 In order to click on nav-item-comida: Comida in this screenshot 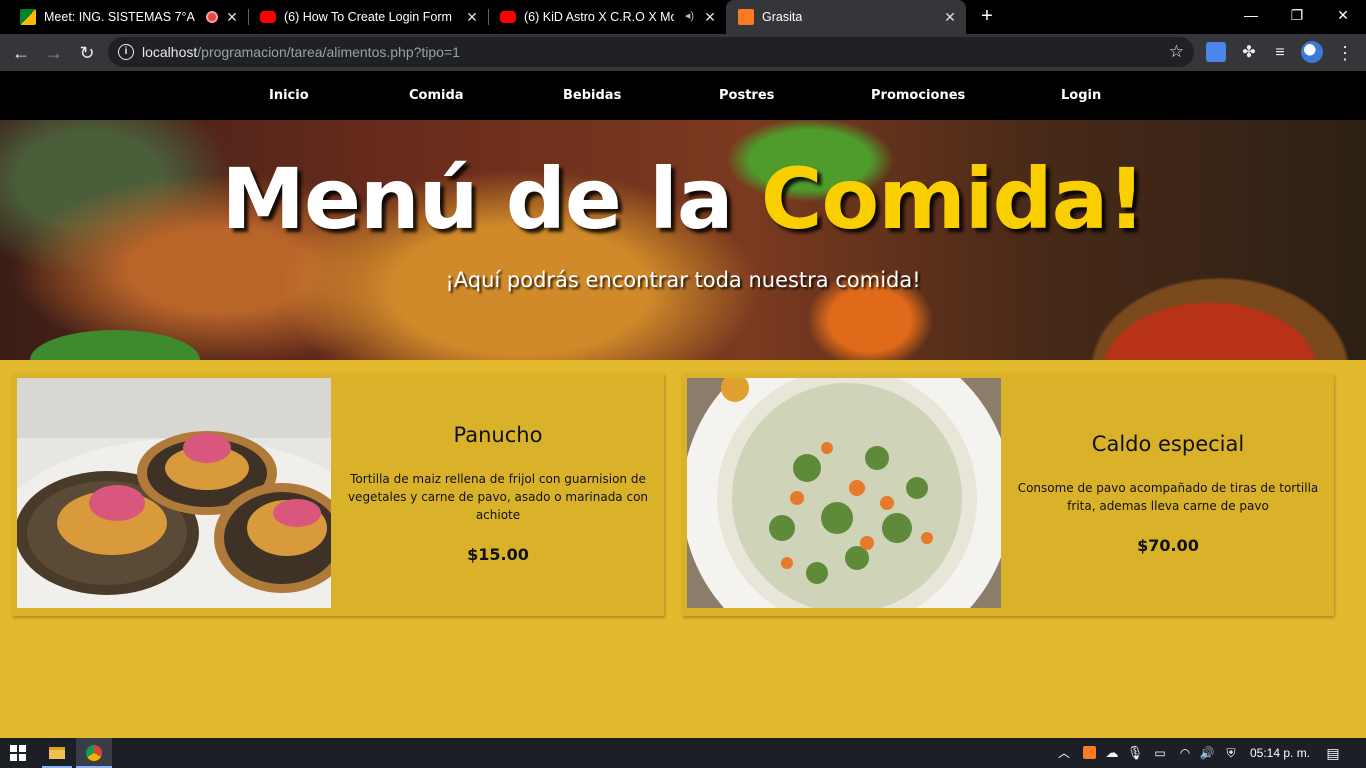, I will do `click(436, 95)`.